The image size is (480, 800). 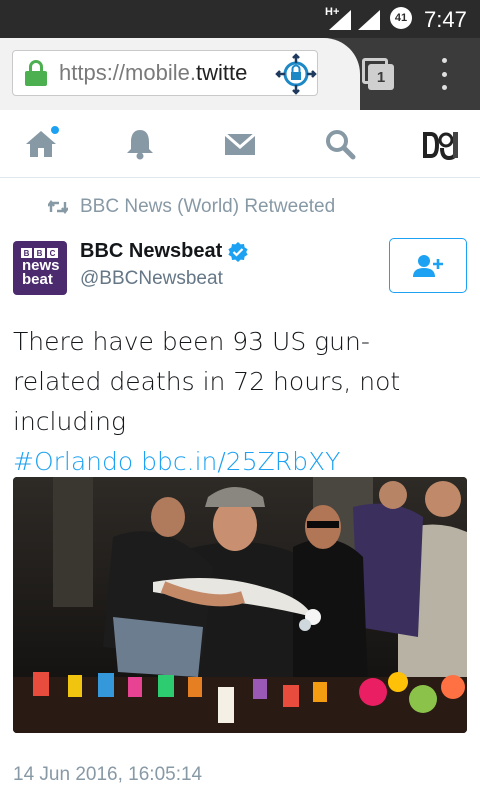 I want to click on overflow-menu-icon, so click(x=444, y=74).